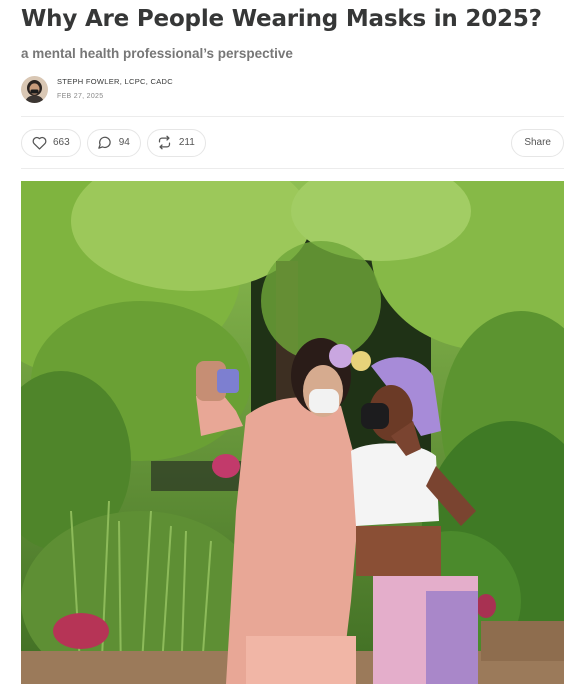 Image resolution: width=577 pixels, height=684 pixels. Describe the element at coordinates (34, 89) in the screenshot. I see `author-avatar` at that location.